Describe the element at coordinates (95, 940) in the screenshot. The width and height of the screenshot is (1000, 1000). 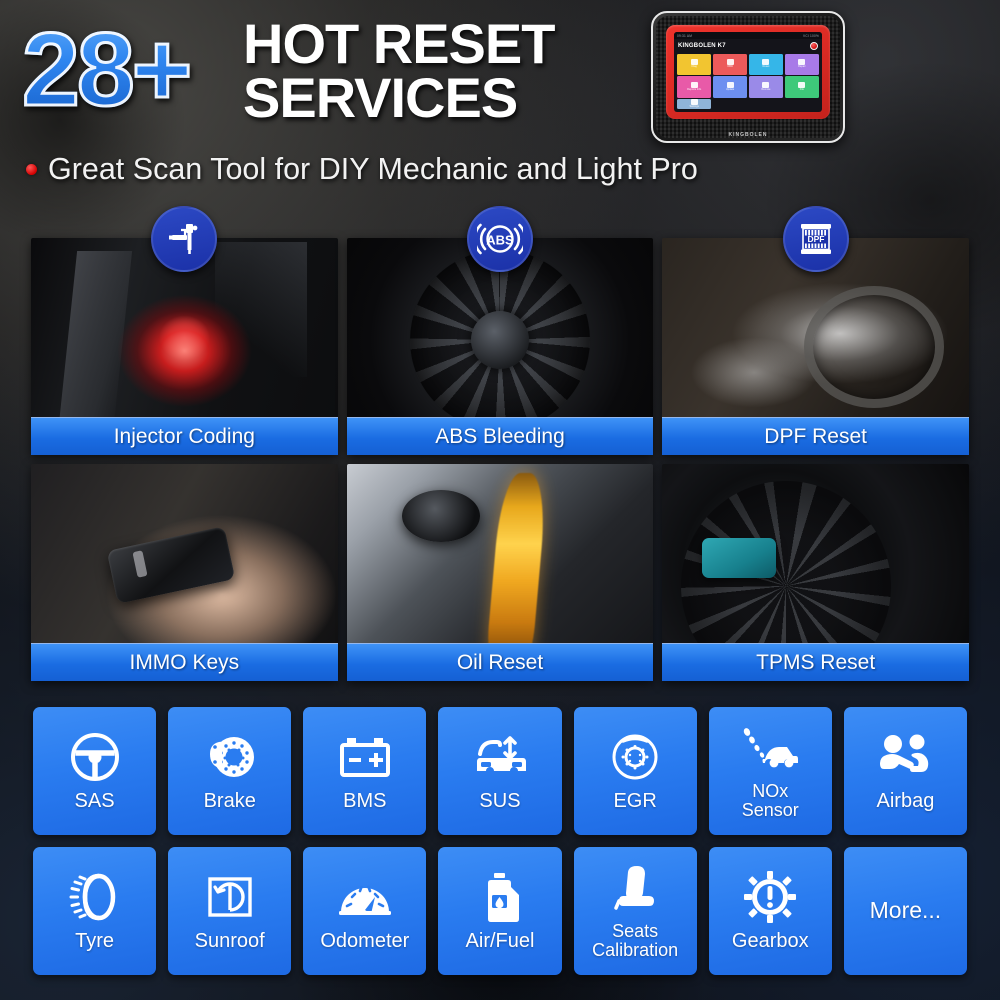
I see `function-tile-label: Tyre` at that location.